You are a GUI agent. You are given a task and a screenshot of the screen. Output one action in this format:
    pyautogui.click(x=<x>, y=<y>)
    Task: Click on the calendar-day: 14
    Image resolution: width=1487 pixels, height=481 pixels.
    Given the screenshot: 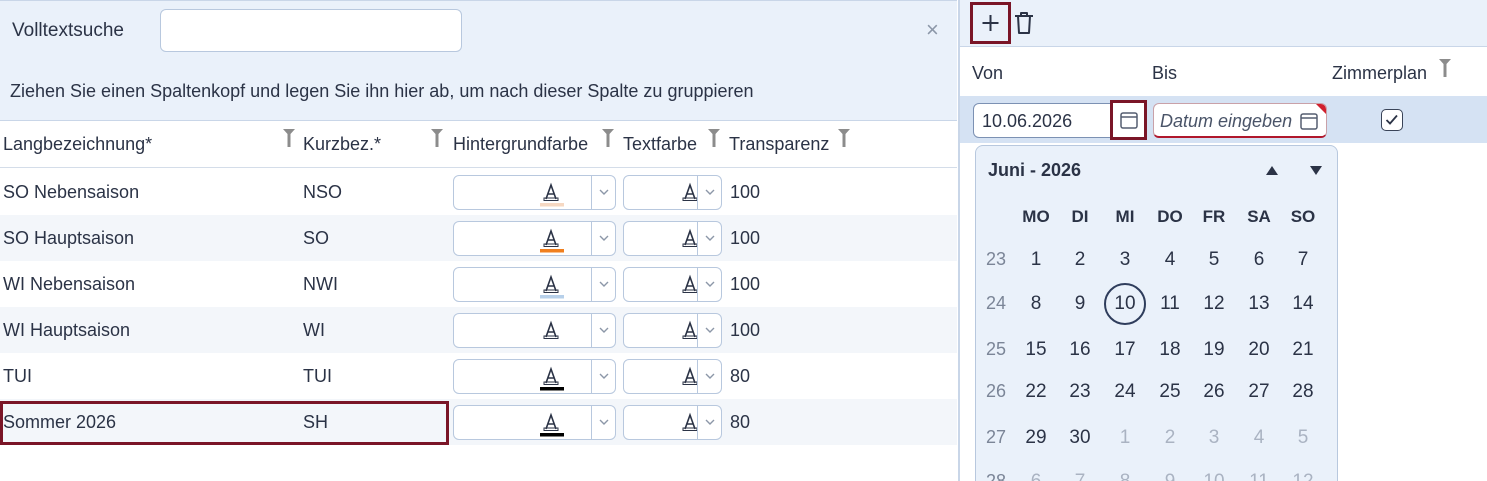 What is the action you would take?
    pyautogui.click(x=1303, y=304)
    